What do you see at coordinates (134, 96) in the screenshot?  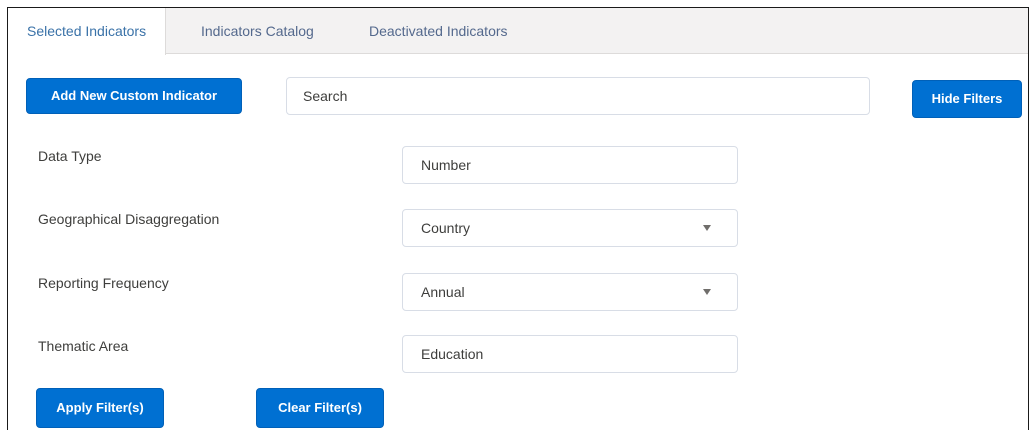 I see `add-custom-indicator-button: Add New Custom Indicator` at bounding box center [134, 96].